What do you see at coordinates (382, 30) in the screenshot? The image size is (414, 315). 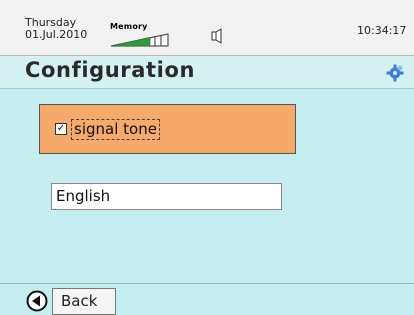 I see `clock: 10:34:17` at bounding box center [382, 30].